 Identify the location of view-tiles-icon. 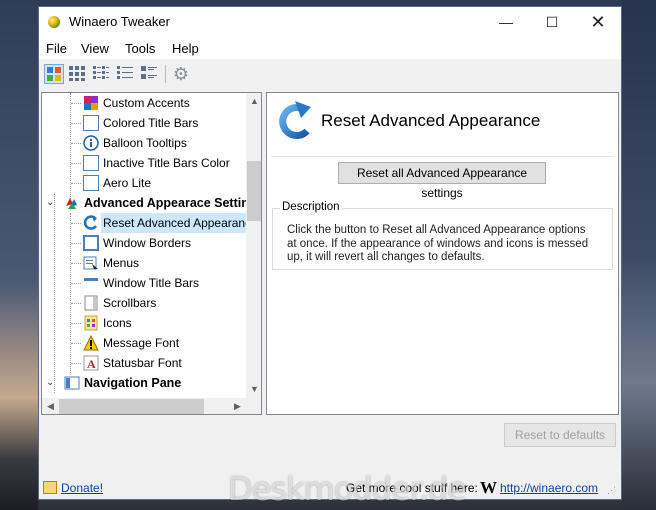
(150, 74).